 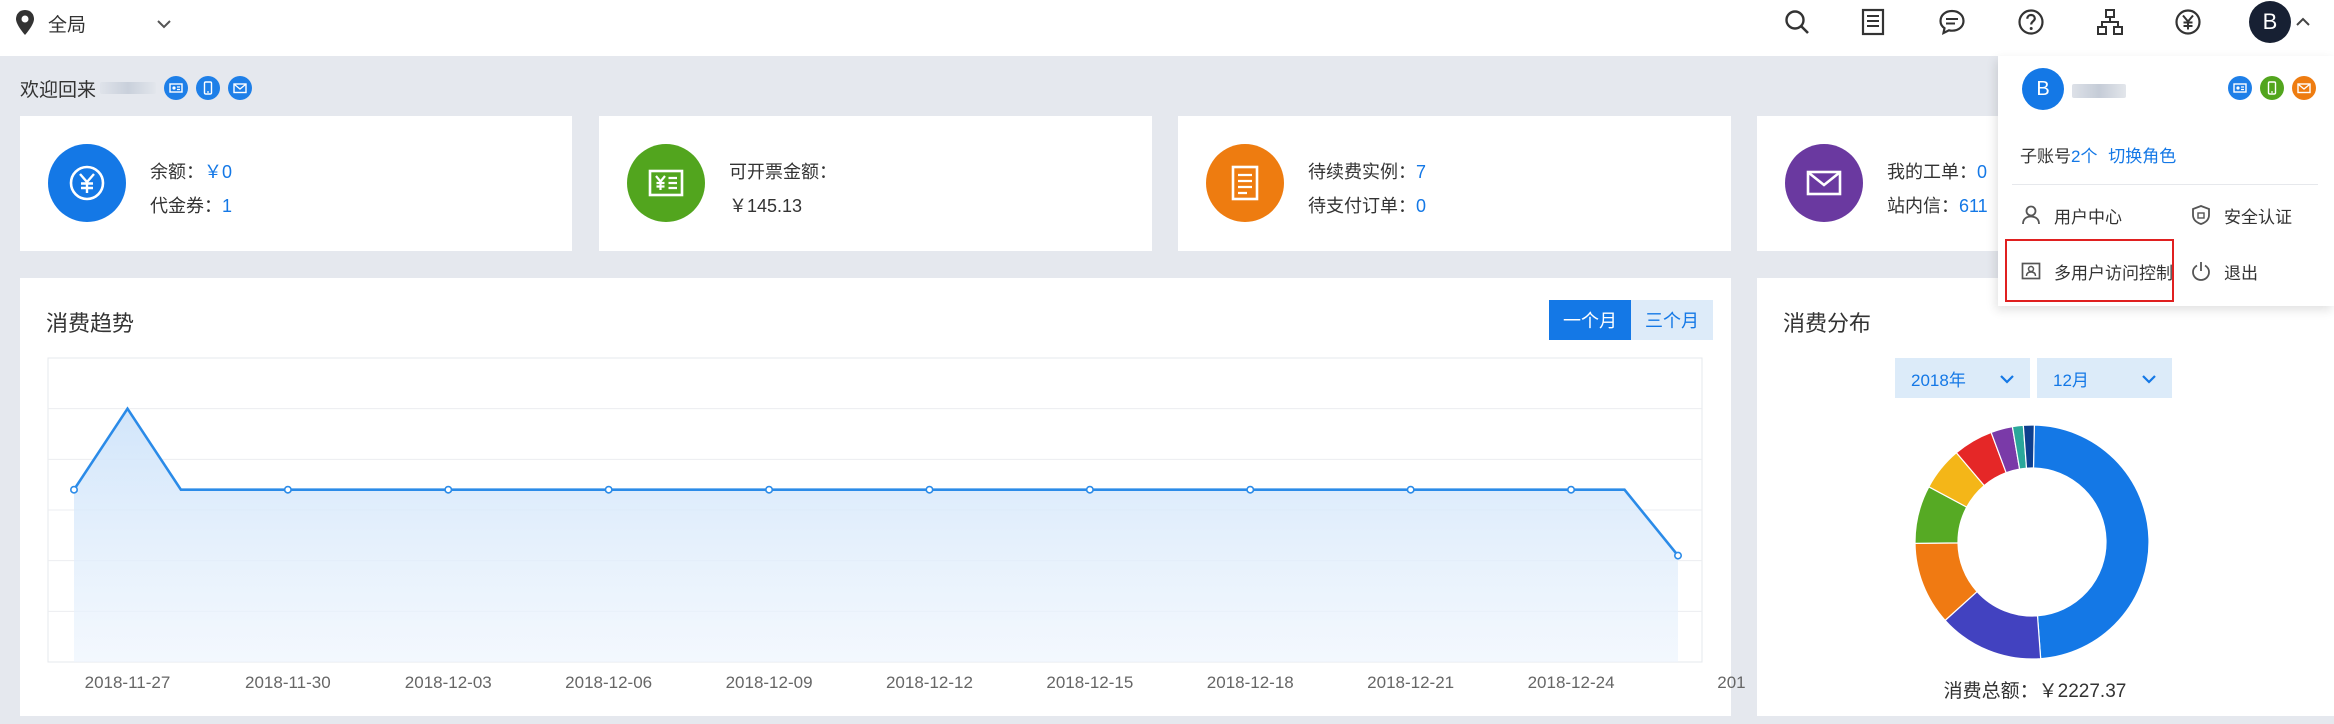 I want to click on phone-icon, so click(x=2272, y=88).